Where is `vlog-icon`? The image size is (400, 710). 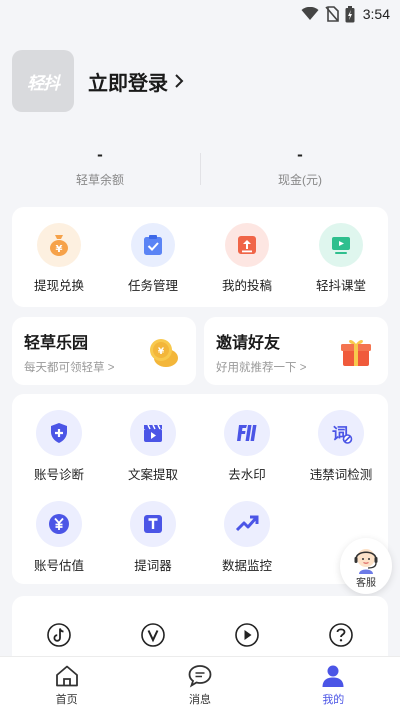
vlog-icon is located at coordinates (153, 635).